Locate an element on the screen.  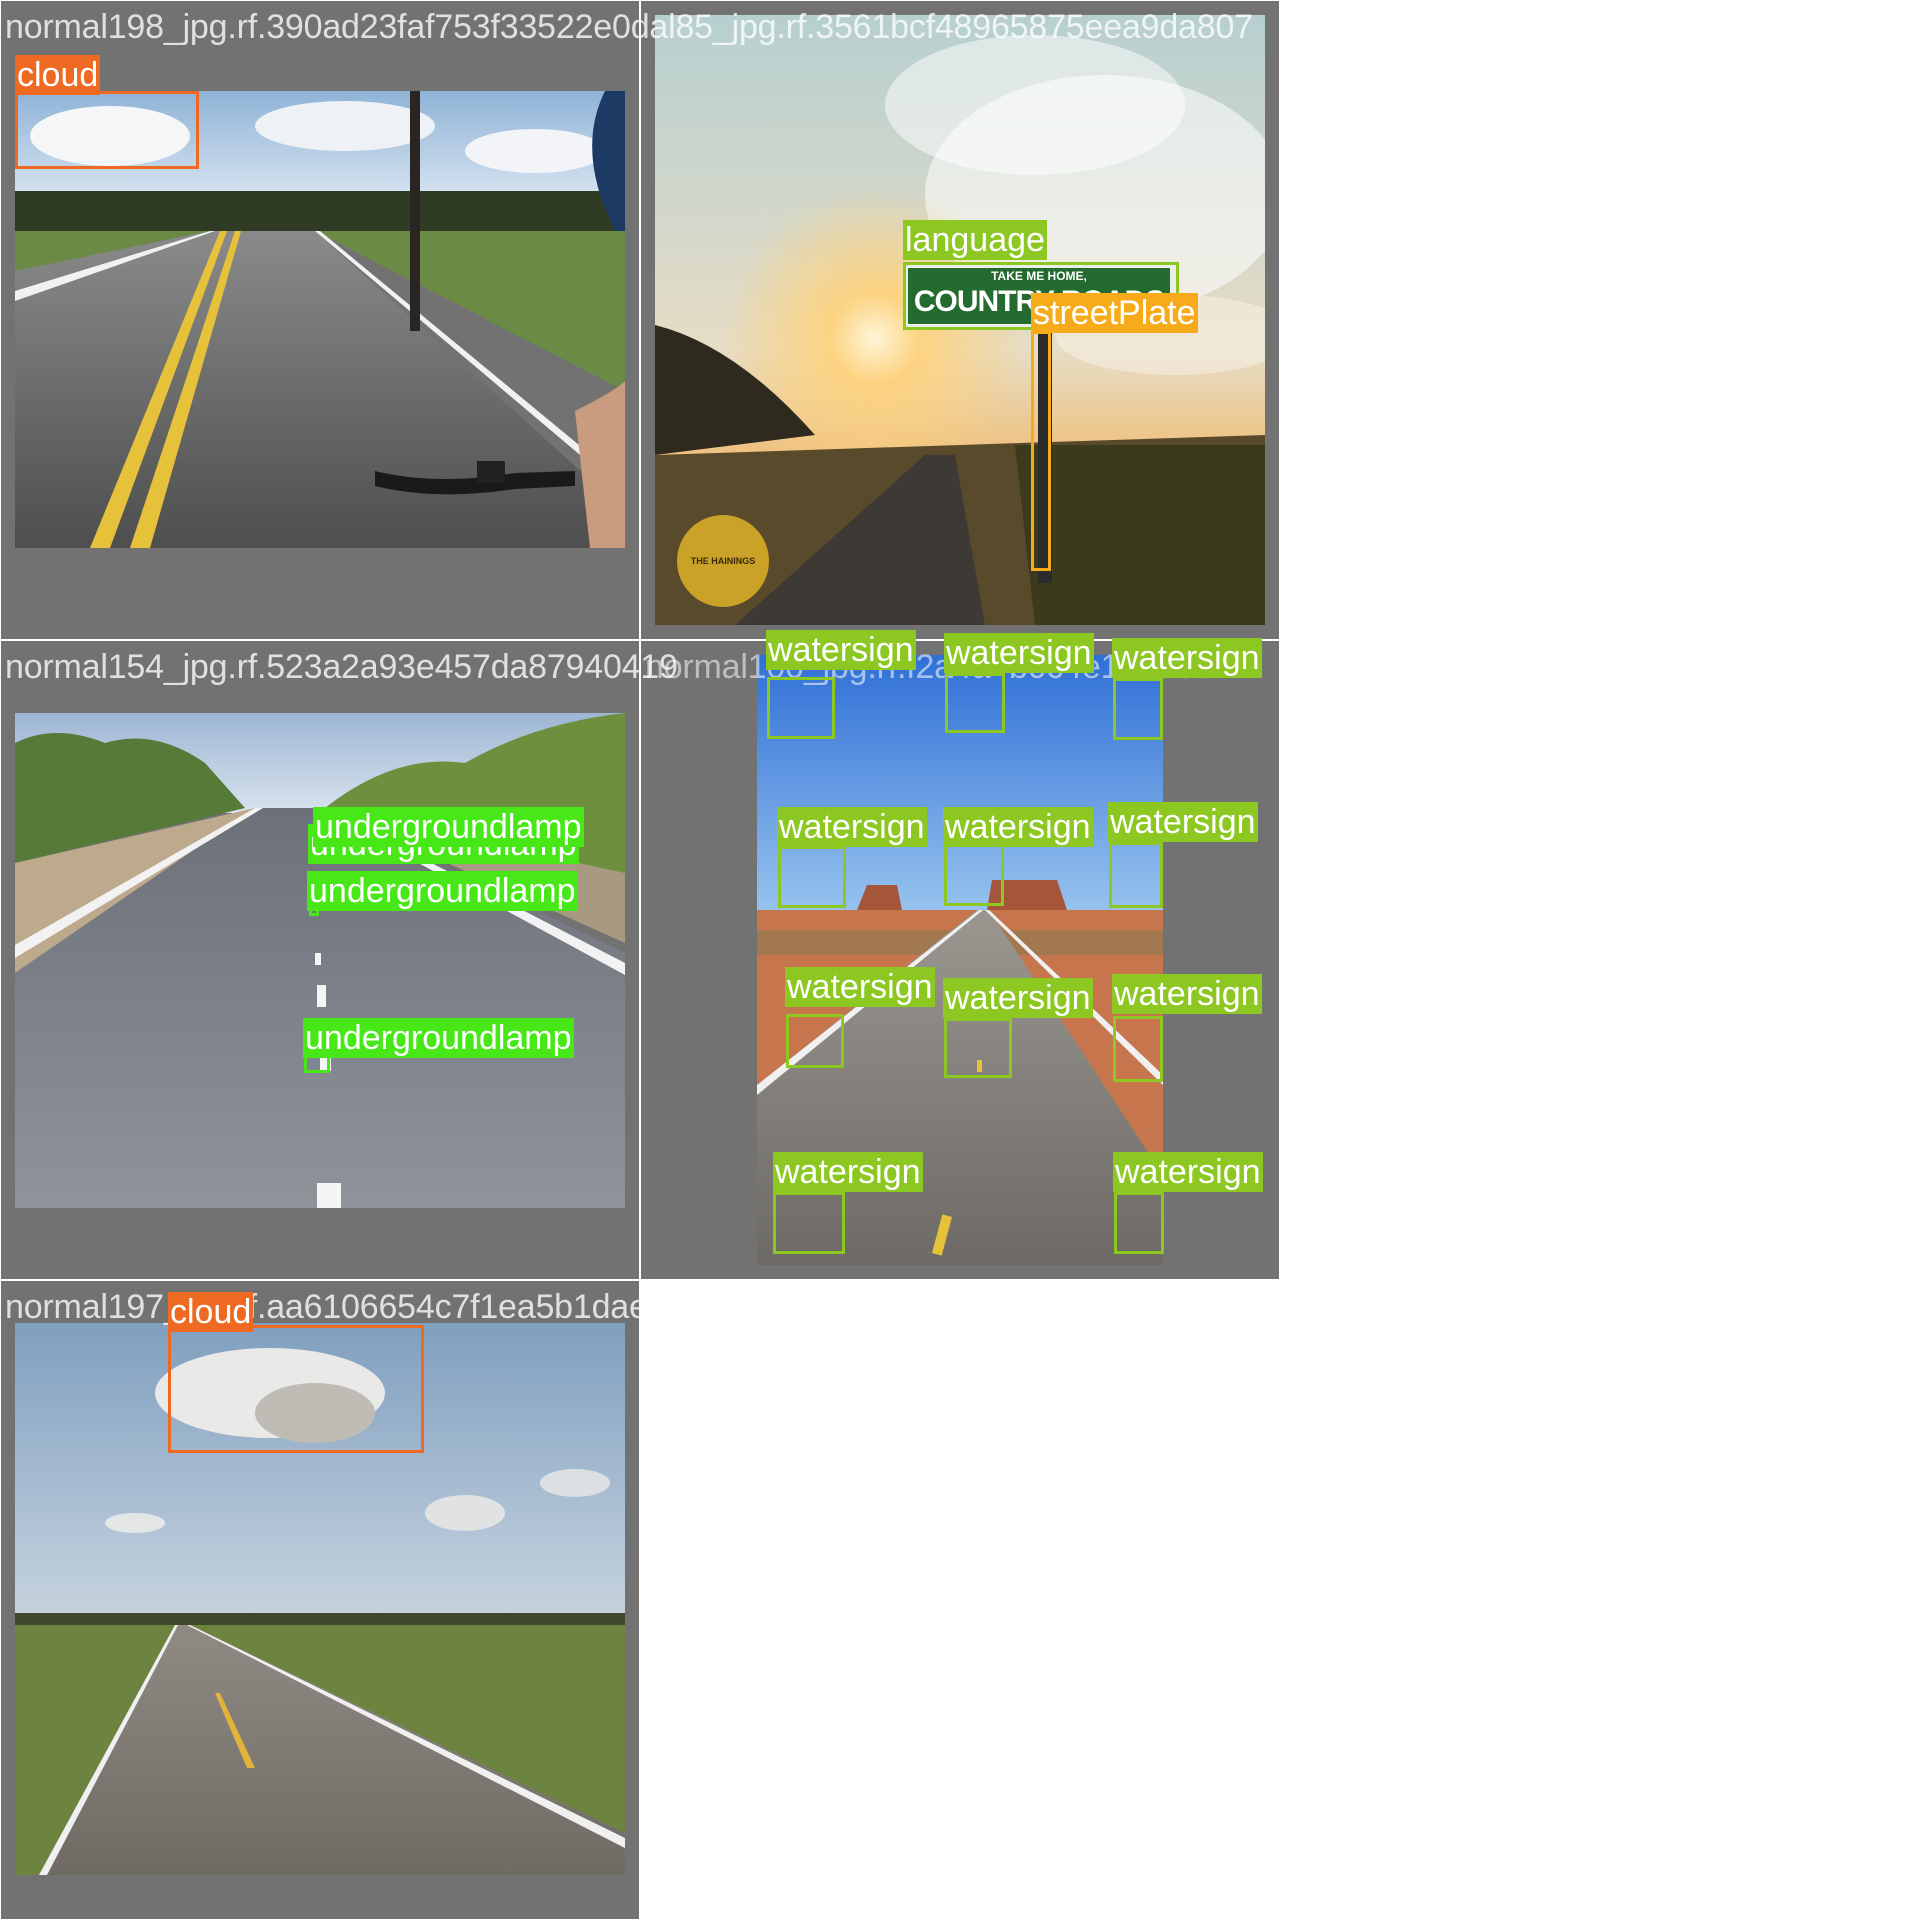
detection-label-watersign-11: watersign is located at coordinates (1188, 1172).